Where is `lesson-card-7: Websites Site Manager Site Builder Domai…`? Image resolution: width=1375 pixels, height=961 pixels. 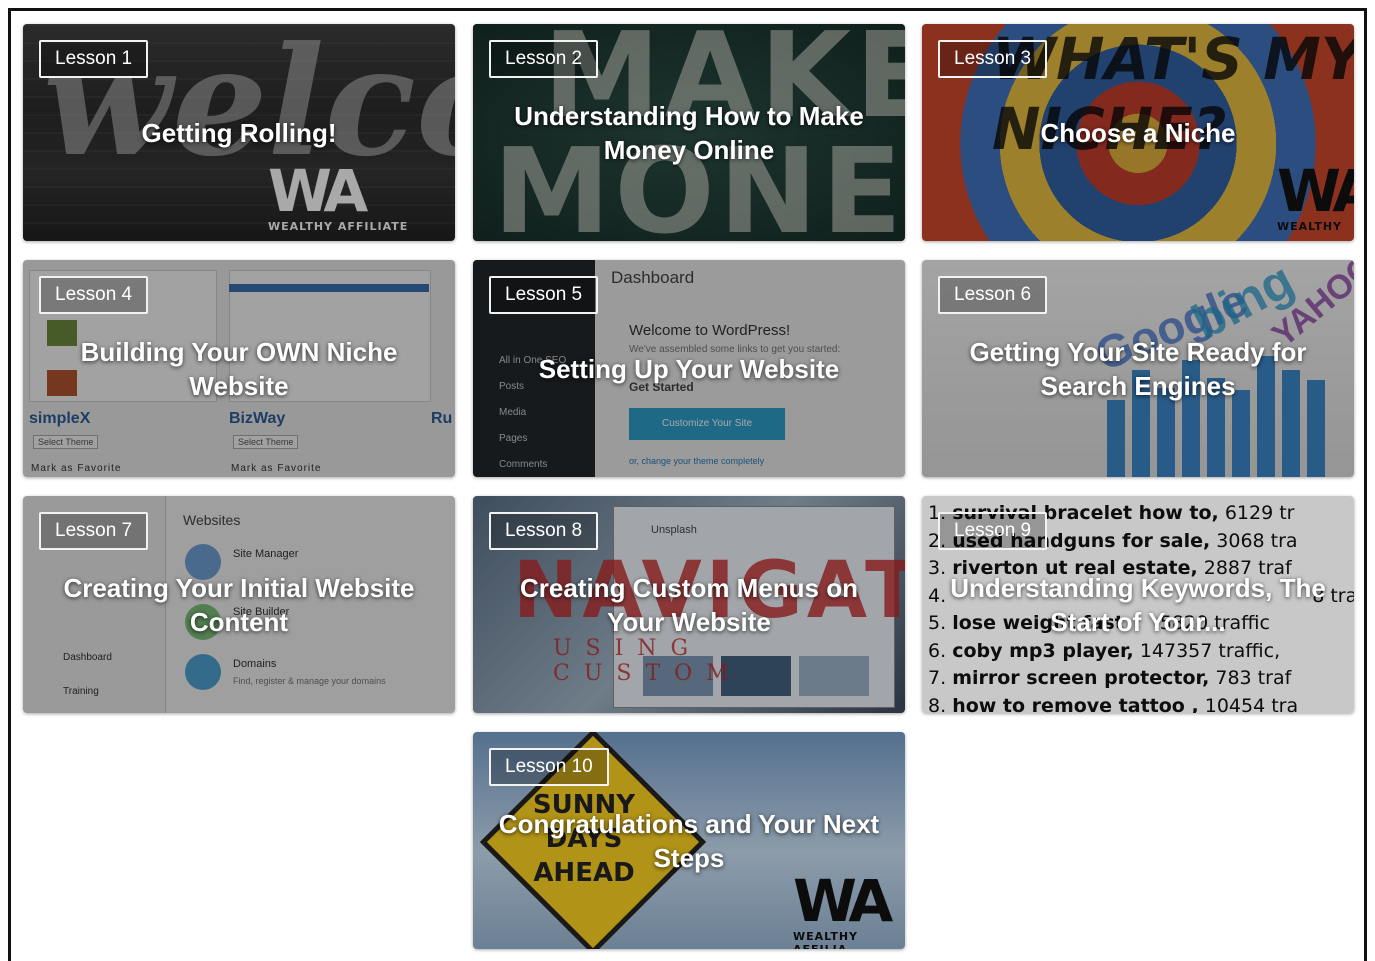 lesson-card-7: Websites Site Manager Site Builder Domai… is located at coordinates (239, 604).